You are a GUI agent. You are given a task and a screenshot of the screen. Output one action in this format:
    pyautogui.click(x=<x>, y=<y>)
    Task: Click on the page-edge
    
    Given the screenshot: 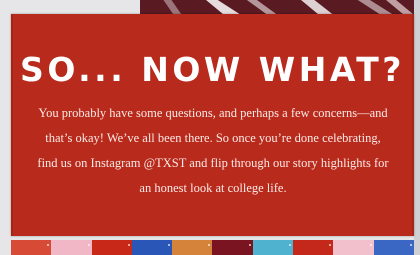 What is the action you would take?
    pyautogui.click(x=417, y=127)
    